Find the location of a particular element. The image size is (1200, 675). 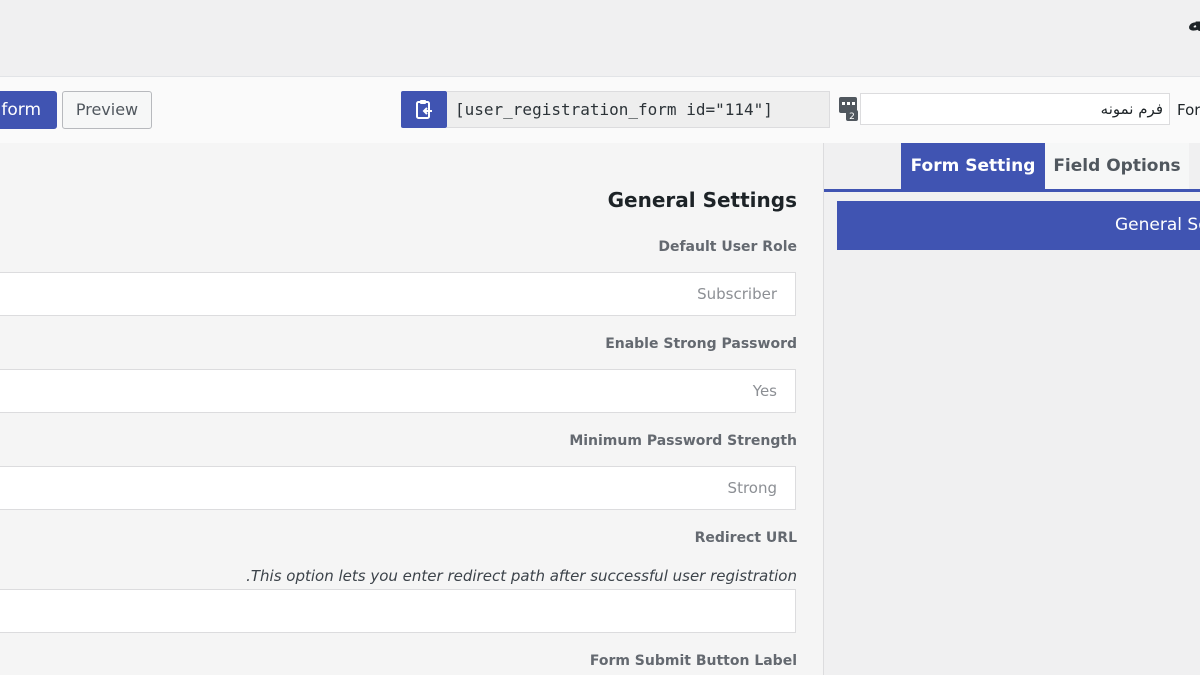

page-title: ـه is located at coordinates (1193, 23).